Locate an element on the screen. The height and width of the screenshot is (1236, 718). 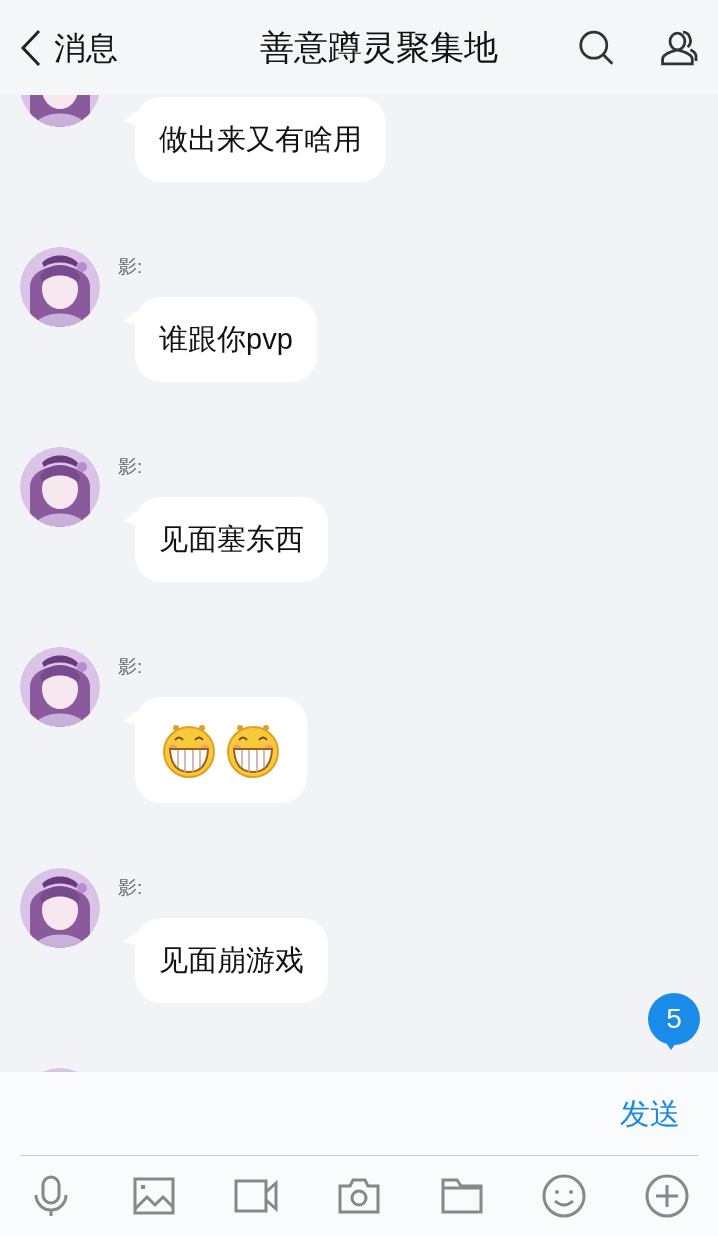
back-button: 消息 is located at coordinates (105, 47).